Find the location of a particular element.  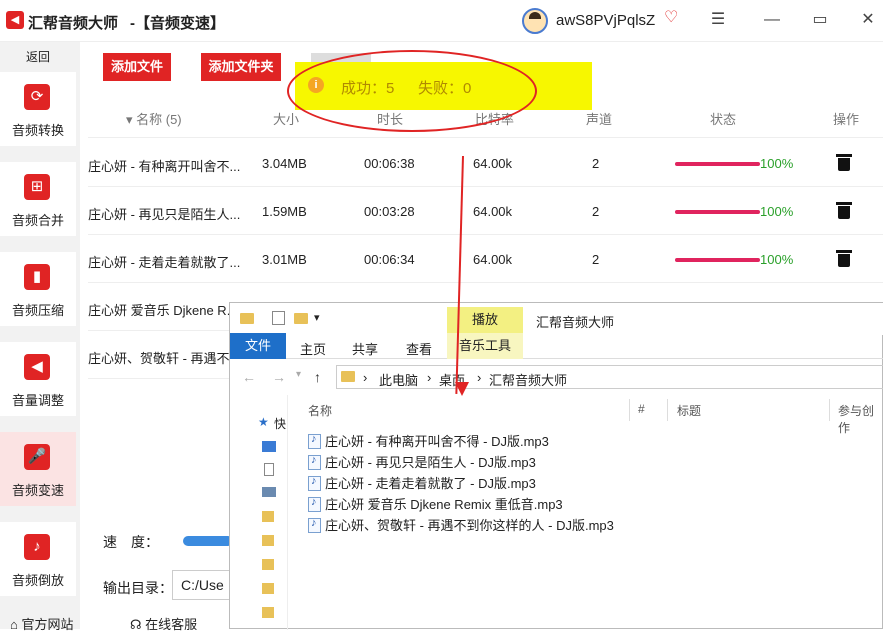

official-site-link: ⌂ 官方网站 is located at coordinates (42, 623).